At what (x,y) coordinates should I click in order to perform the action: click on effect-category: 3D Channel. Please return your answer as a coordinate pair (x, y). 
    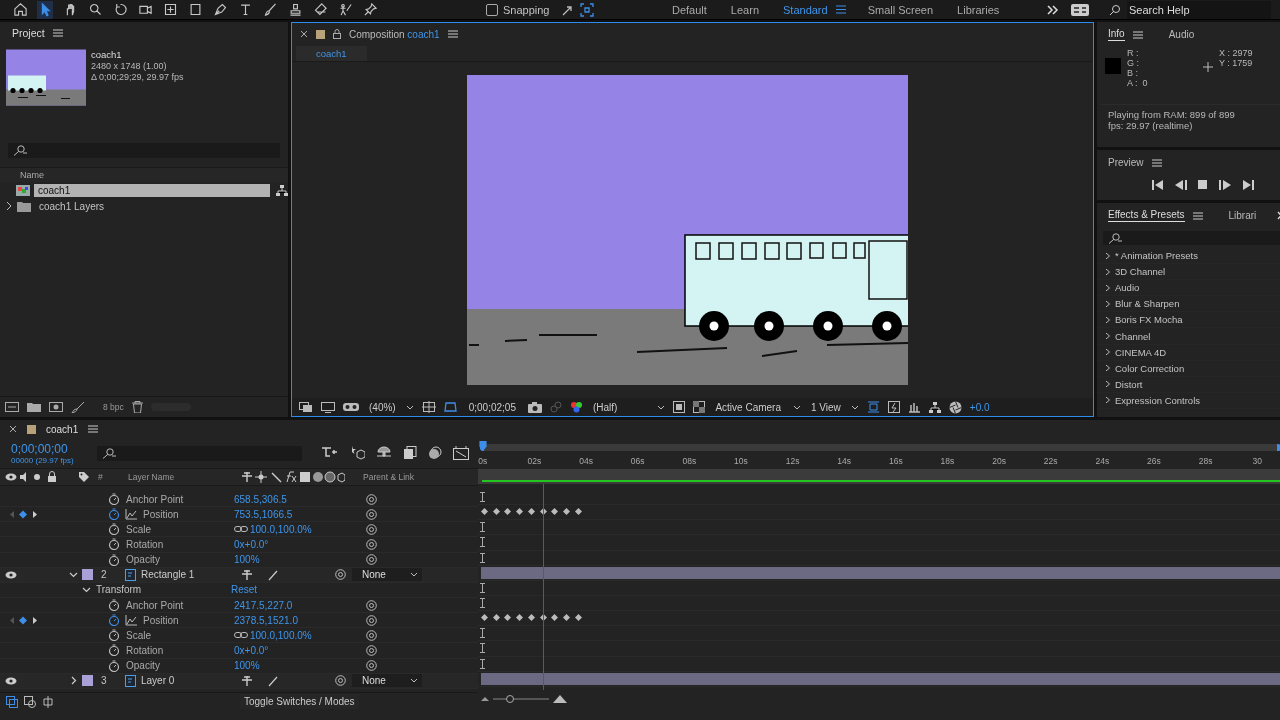
    Looking at the image, I should click on (1140, 272).